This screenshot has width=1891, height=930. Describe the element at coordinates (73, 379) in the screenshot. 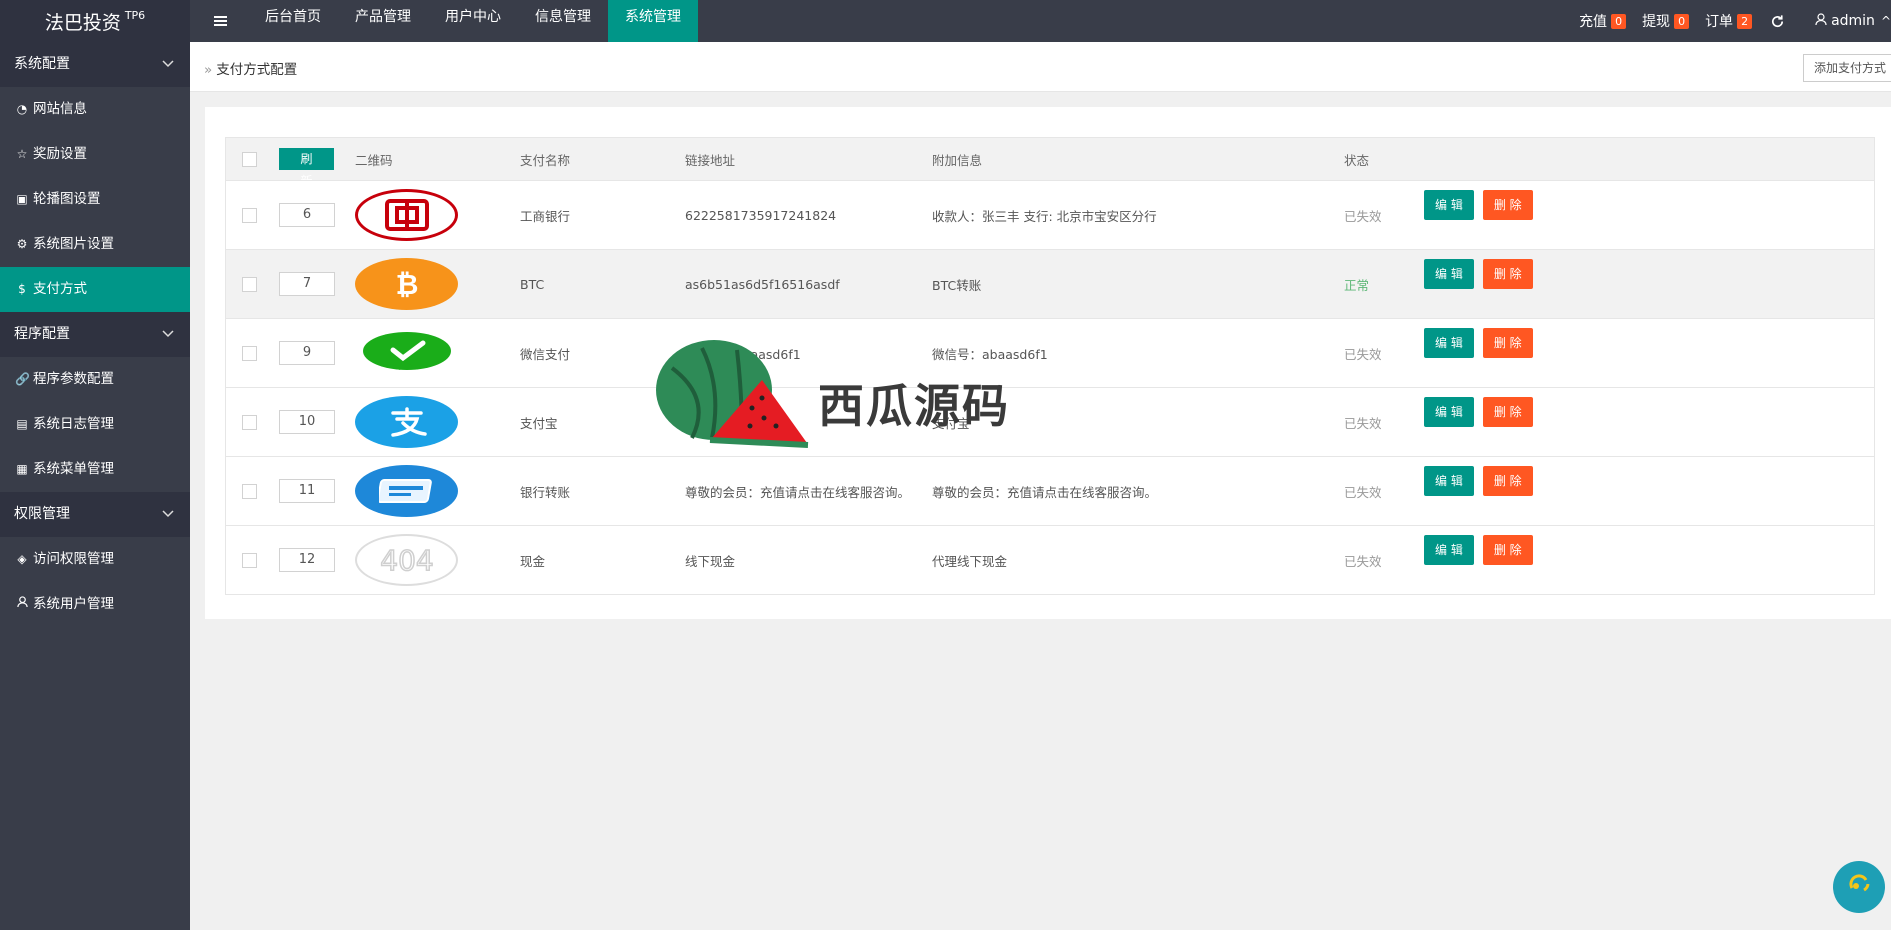

I see `sidebar-item-label: 程序参数配置` at that location.